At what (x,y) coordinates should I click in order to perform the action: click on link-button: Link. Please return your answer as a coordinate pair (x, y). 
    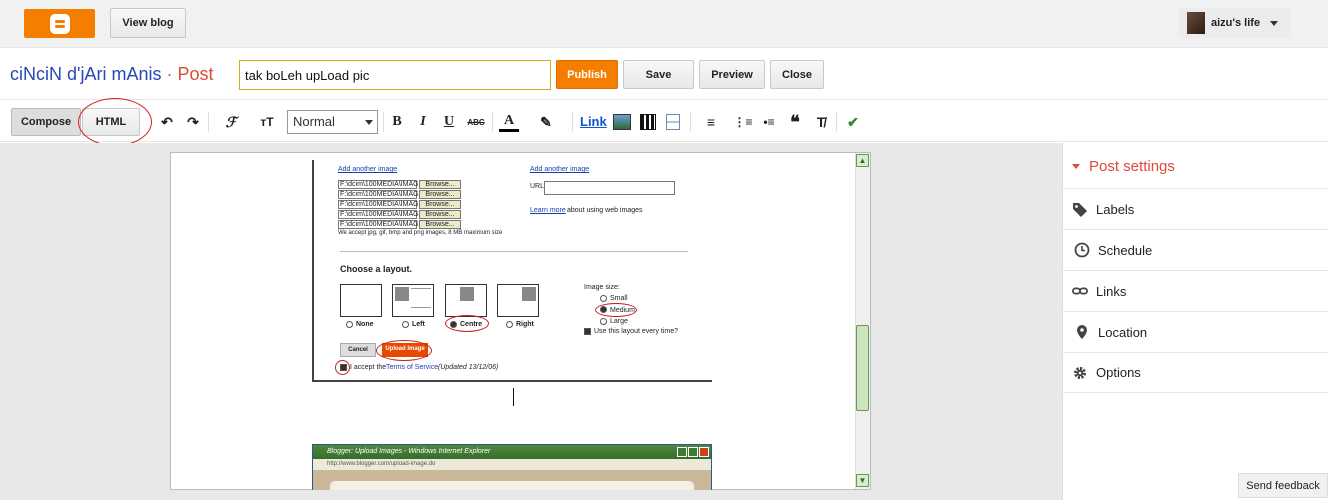
    Looking at the image, I should click on (593, 121).